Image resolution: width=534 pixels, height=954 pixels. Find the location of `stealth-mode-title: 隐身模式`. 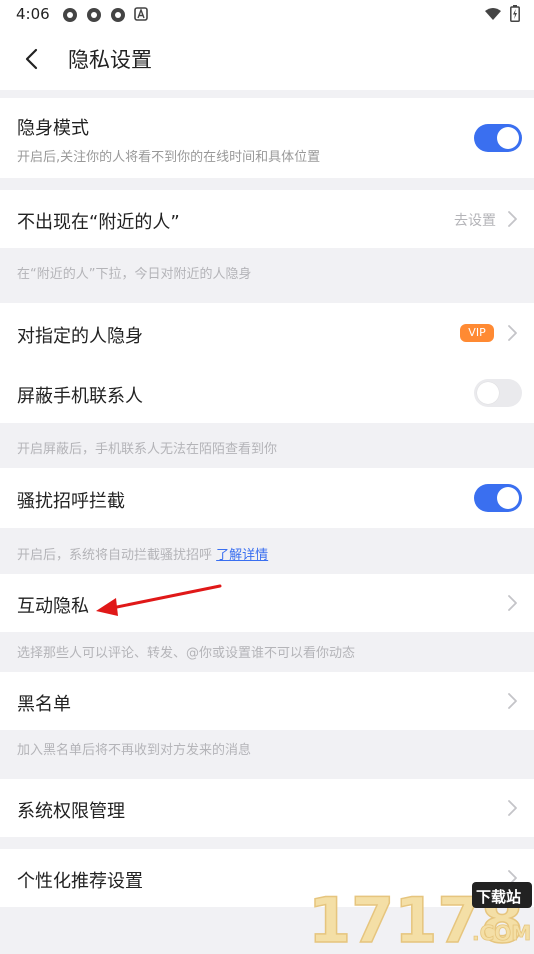

stealth-mode-title: 隐身模式 is located at coordinates (53, 128).